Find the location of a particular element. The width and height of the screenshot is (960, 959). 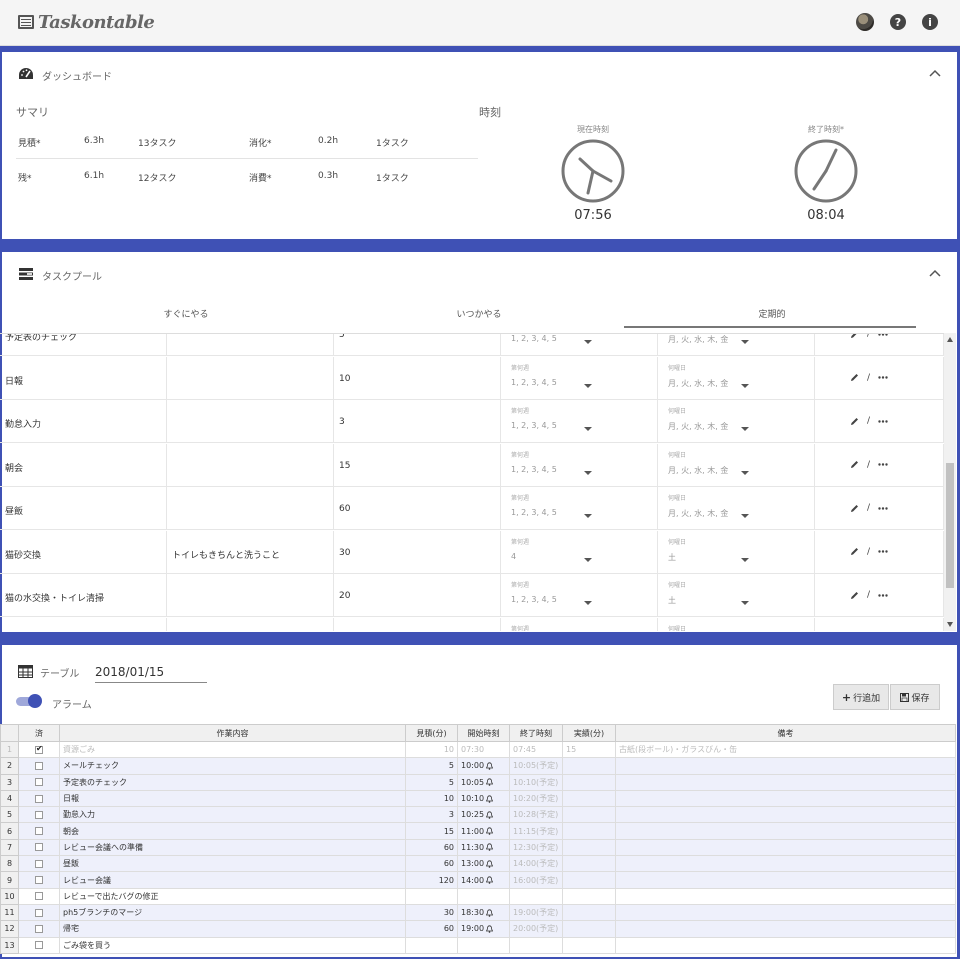

column-header: 作業内容 is located at coordinates (232, 733).